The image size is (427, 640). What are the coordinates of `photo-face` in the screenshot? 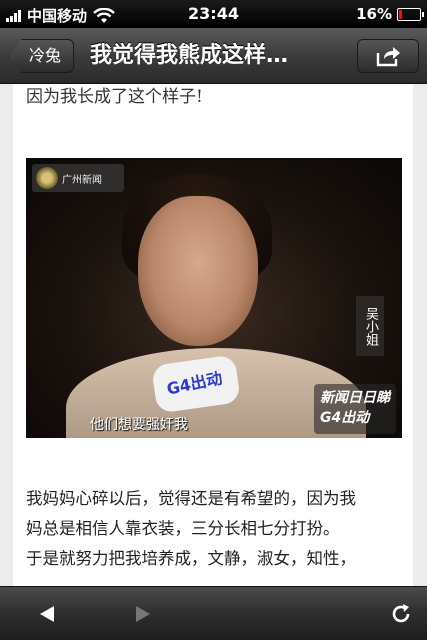 It's located at (198, 271).